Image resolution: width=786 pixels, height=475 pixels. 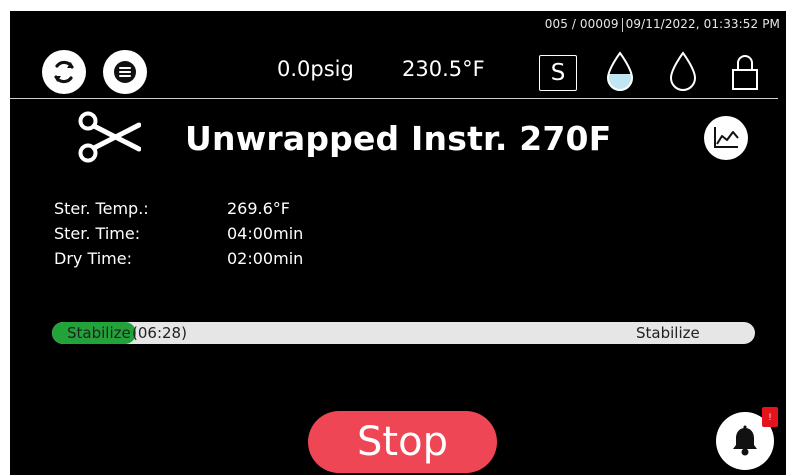 I want to click on param-label-dry-time: Dry Time:, so click(x=93, y=258).